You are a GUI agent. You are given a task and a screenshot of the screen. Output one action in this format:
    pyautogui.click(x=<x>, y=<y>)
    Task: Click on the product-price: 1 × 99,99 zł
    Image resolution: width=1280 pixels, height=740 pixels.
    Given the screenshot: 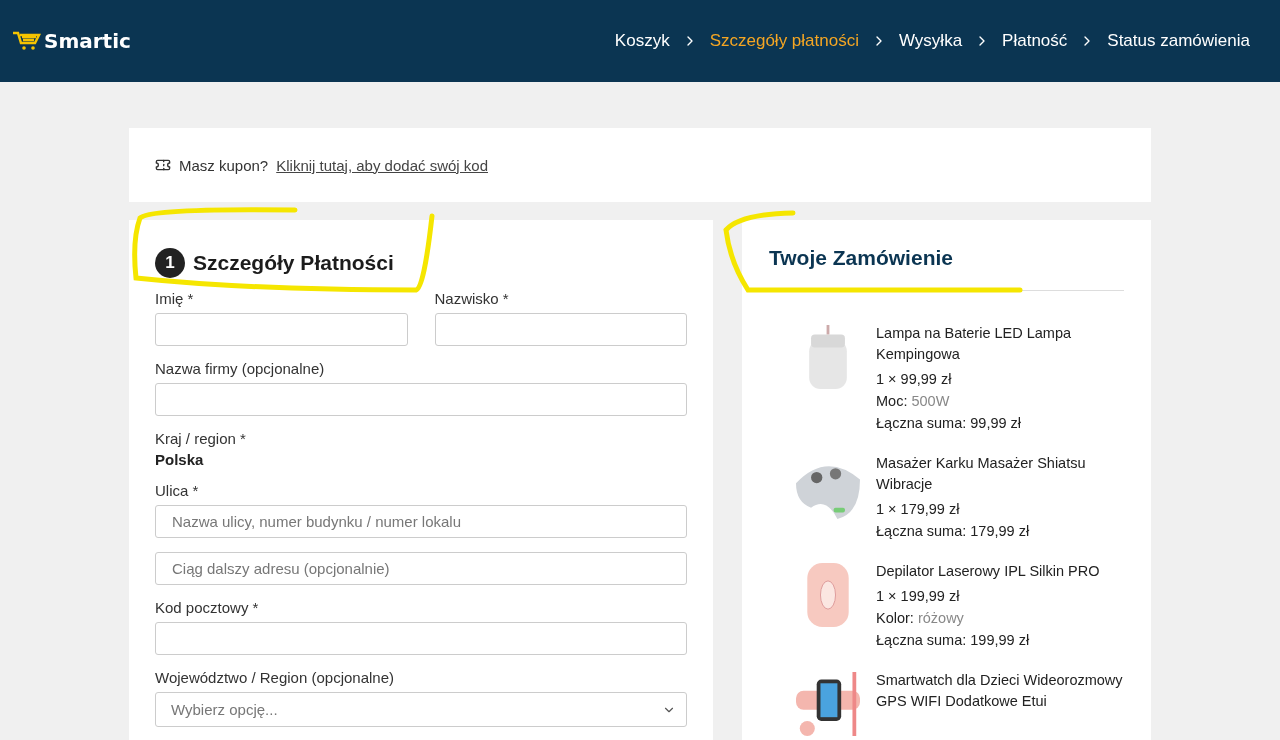 What is the action you would take?
    pyautogui.click(x=914, y=379)
    